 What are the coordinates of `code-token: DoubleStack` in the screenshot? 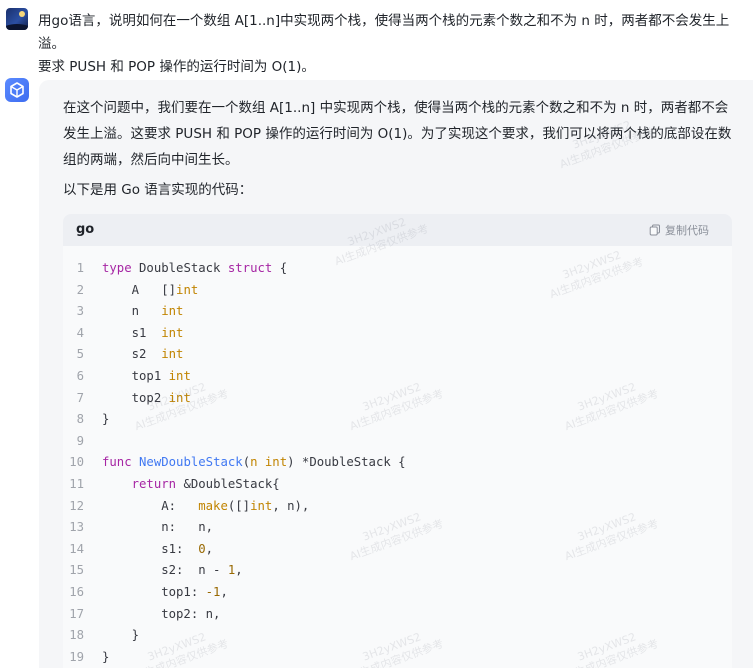 It's located at (179, 268).